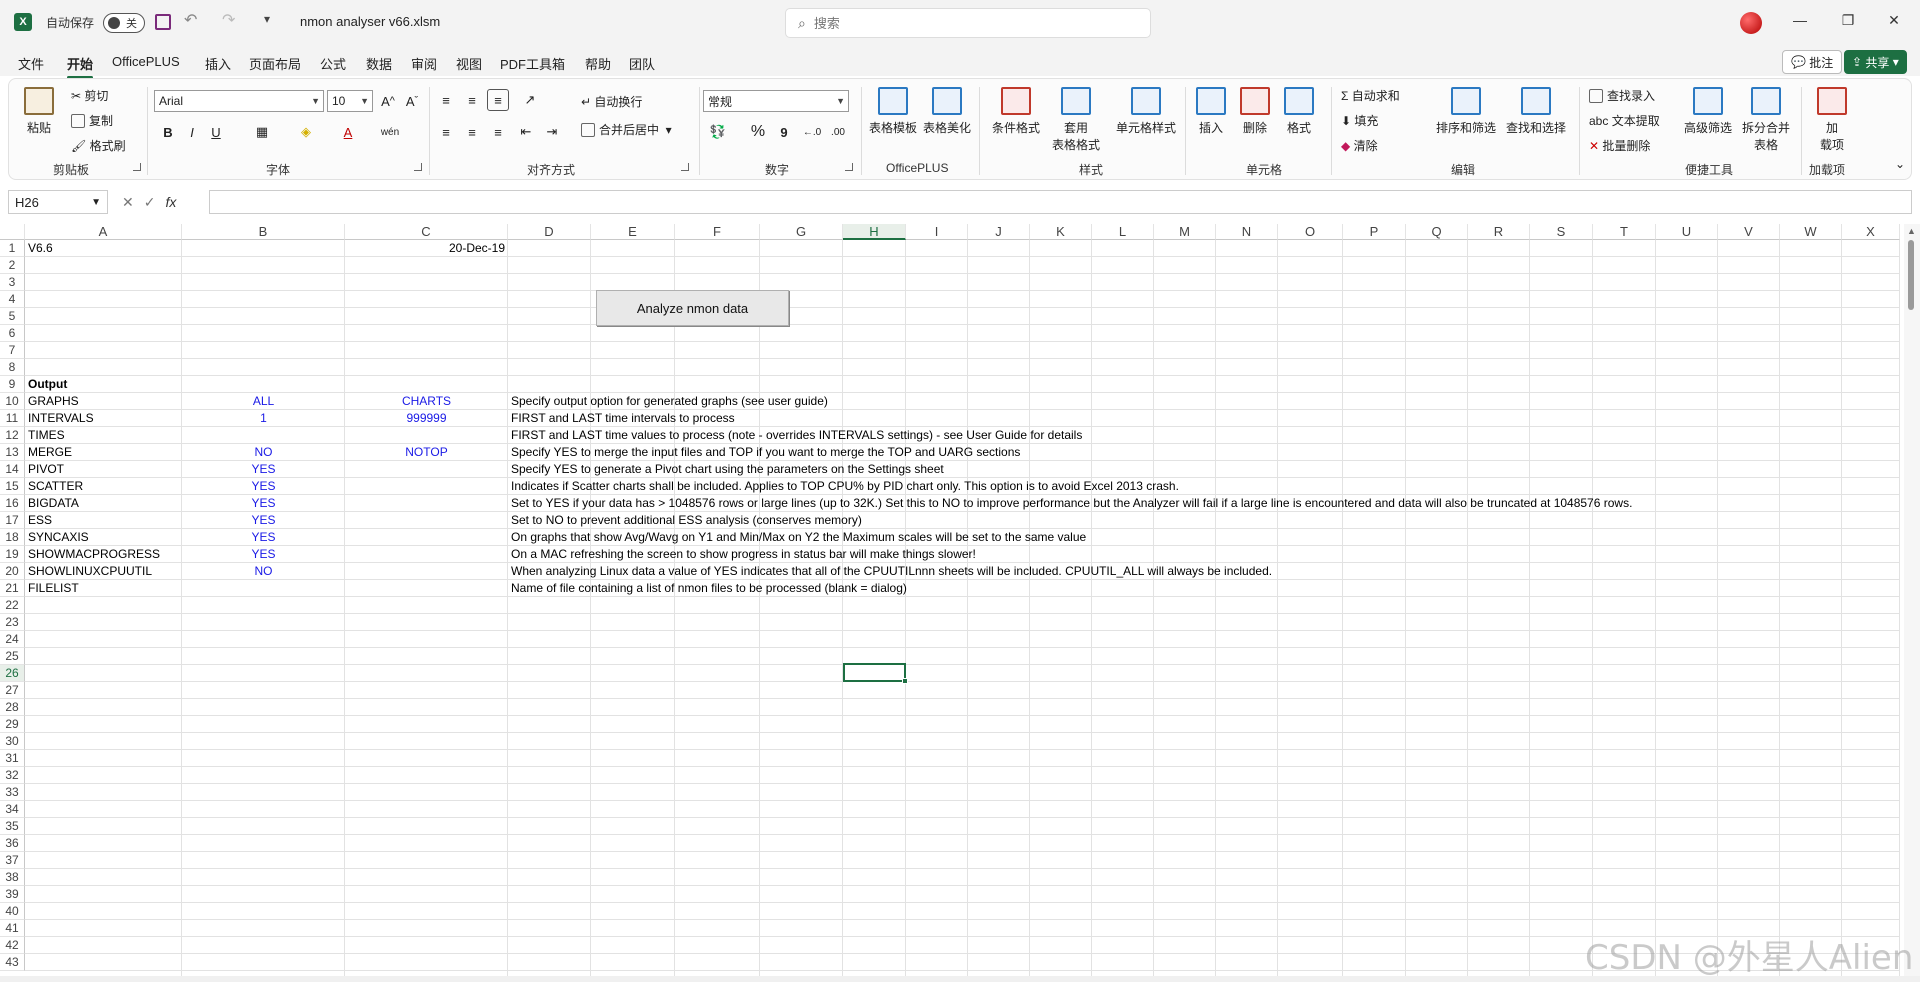 The image size is (1920, 982). What do you see at coordinates (89, 95) in the screenshot?
I see `cut-button: ✂ 剪切` at bounding box center [89, 95].